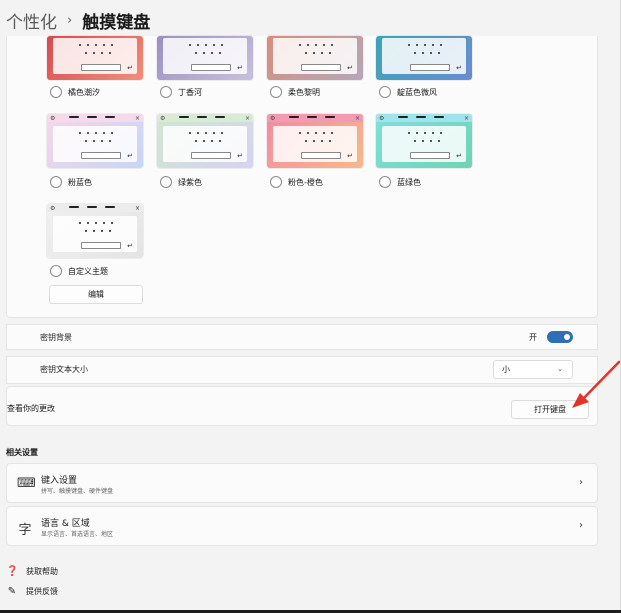  Describe the element at coordinates (56, 337) in the screenshot. I see `key-background-label: 密钥背景` at that location.